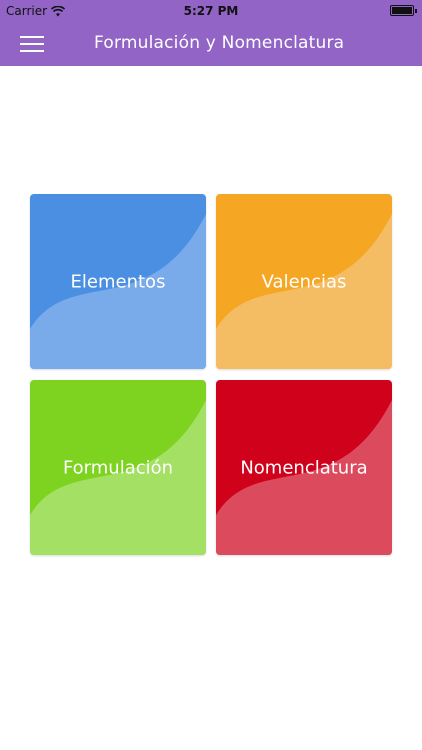 This screenshot has height=750, width=422. I want to click on tile-formulacion: Formulación, so click(118, 467).